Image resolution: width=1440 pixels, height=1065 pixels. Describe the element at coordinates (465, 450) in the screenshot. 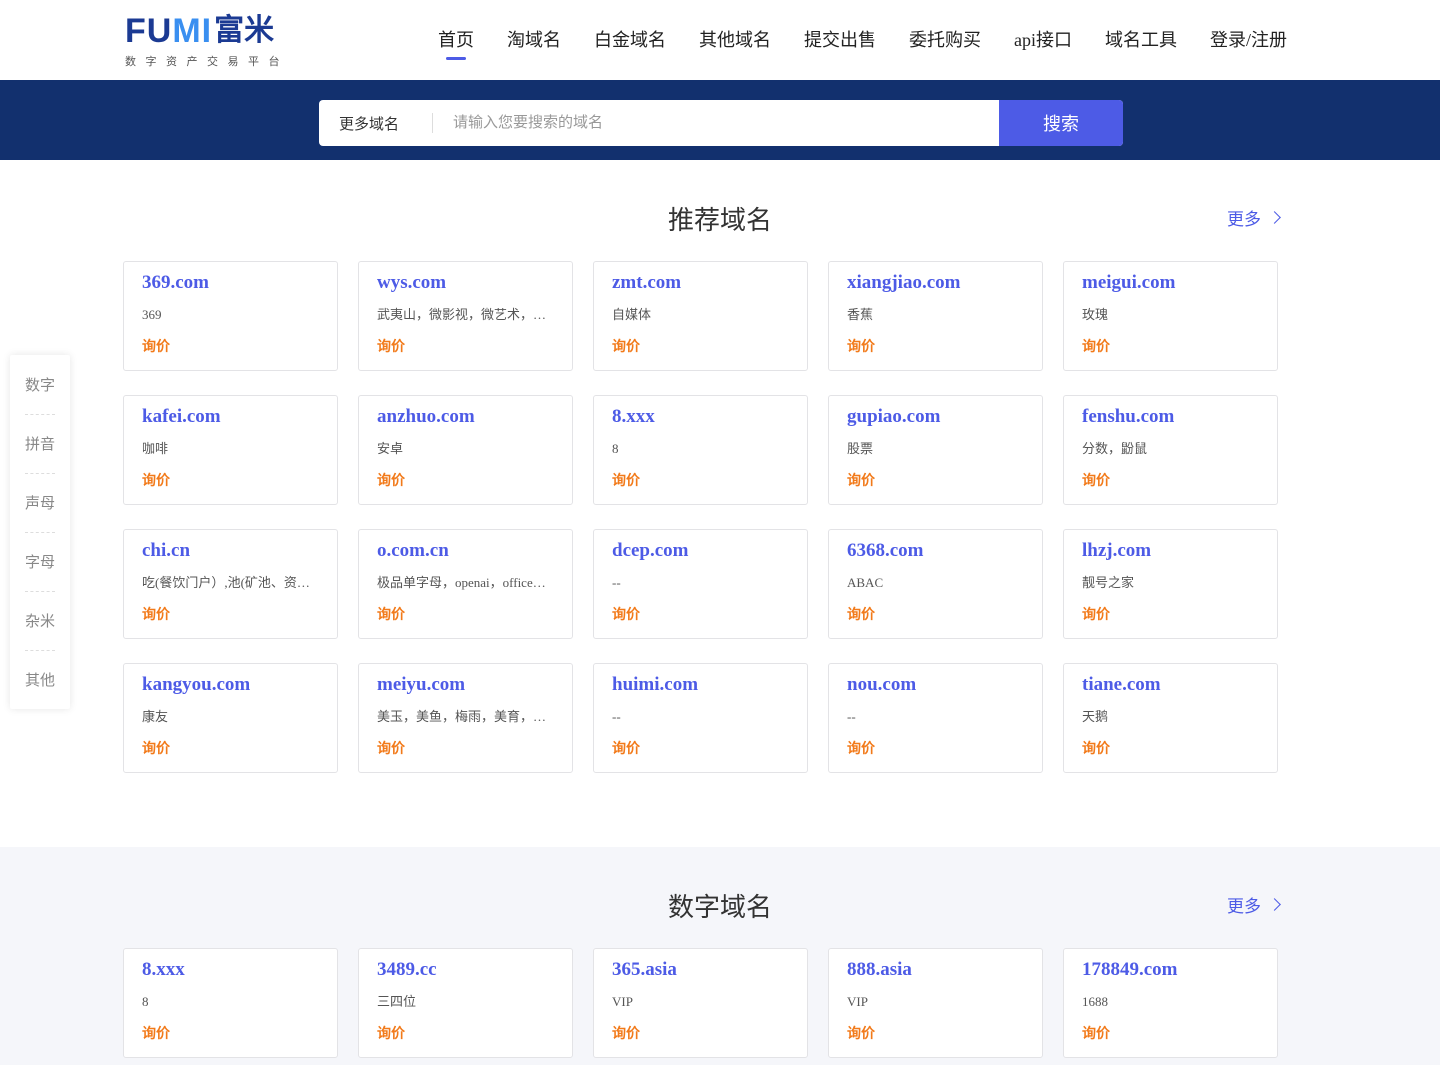

I see `domain-card: anzhuo.com 安卓询价` at that location.